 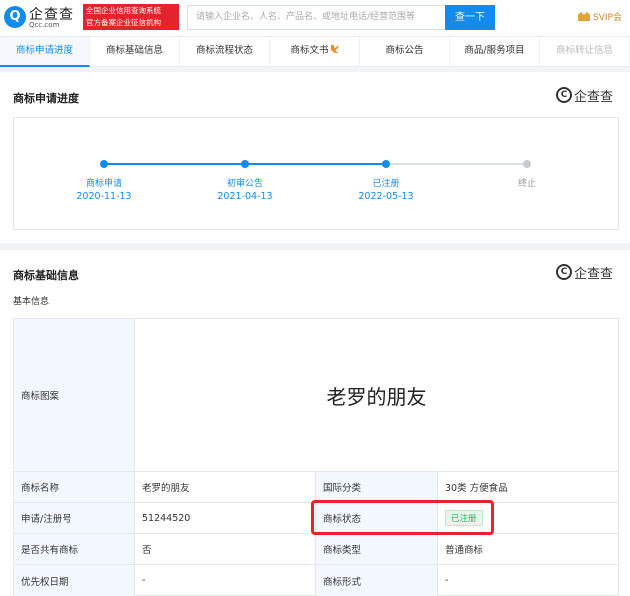 What do you see at coordinates (447, 580) in the screenshot?
I see `value-trademark-form: -` at bounding box center [447, 580].